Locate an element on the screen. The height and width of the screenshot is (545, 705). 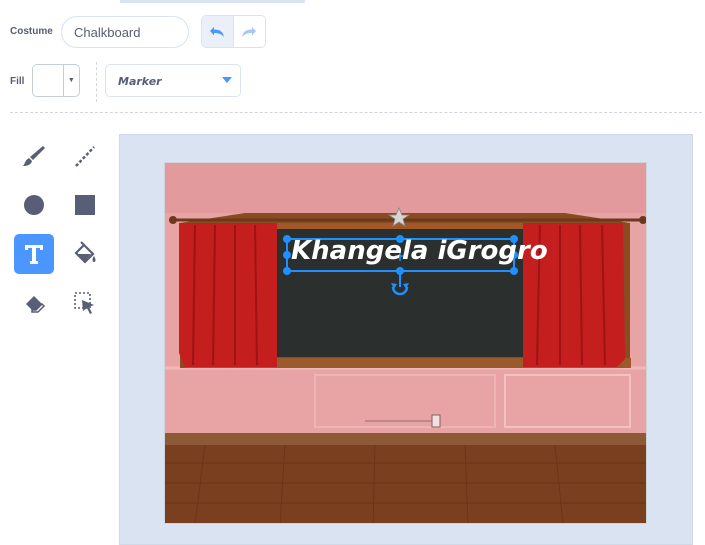
text-icon is located at coordinates (34, 254).